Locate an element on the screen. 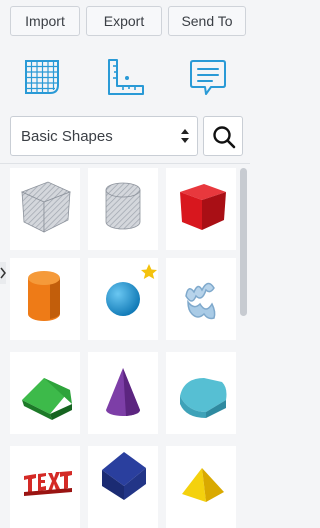 The image size is (320, 528). selected-category: Basic Shapes is located at coordinates (67, 136).